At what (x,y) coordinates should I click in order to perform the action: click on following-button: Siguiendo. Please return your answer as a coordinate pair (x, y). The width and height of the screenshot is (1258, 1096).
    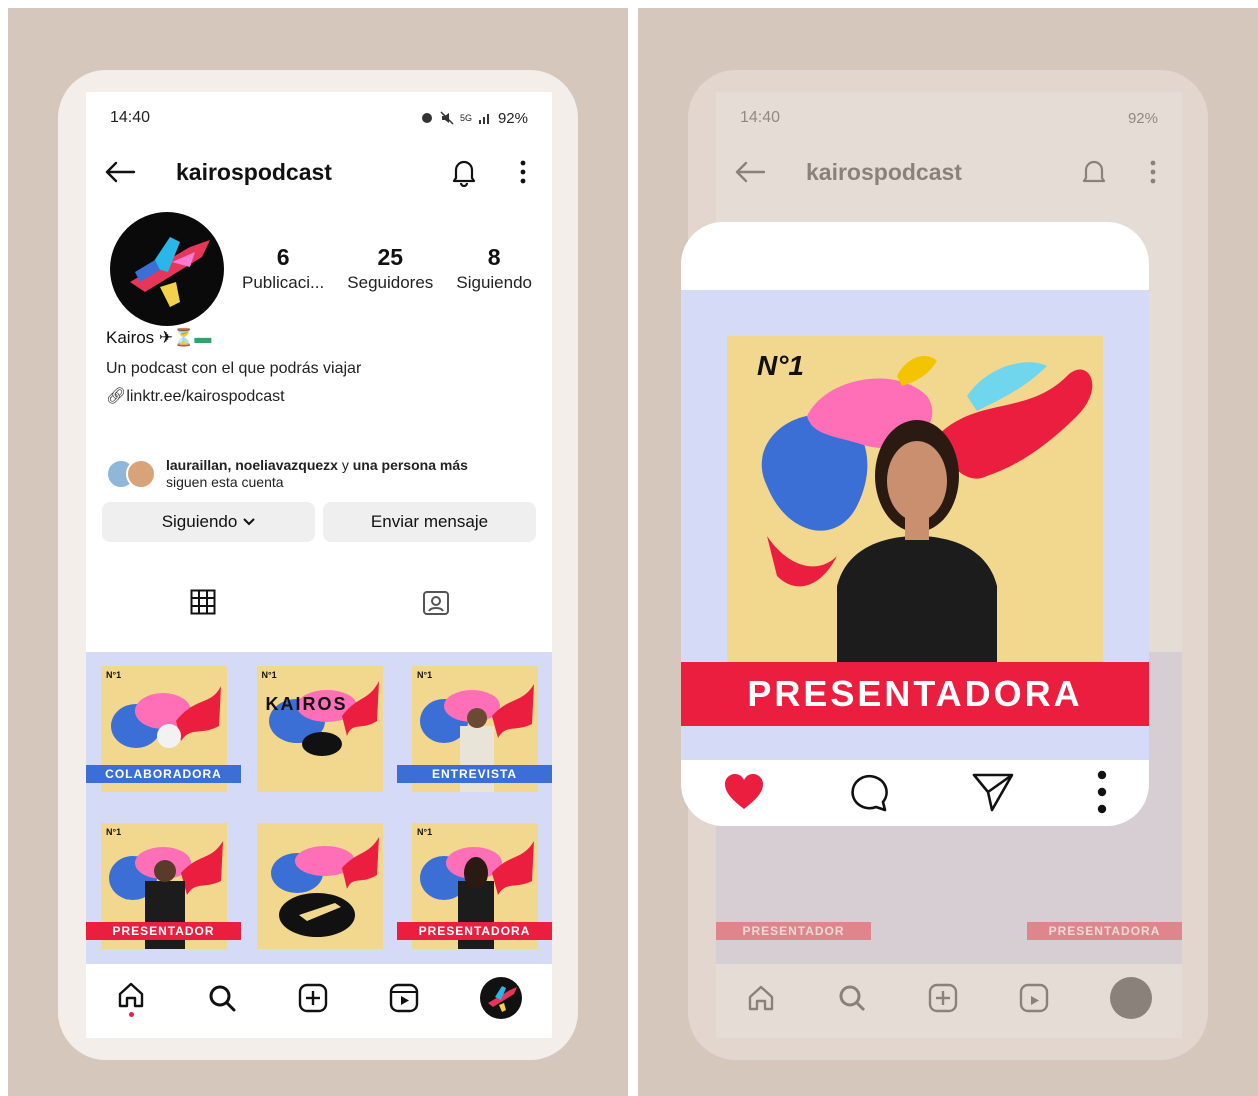
    Looking at the image, I should click on (208, 522).